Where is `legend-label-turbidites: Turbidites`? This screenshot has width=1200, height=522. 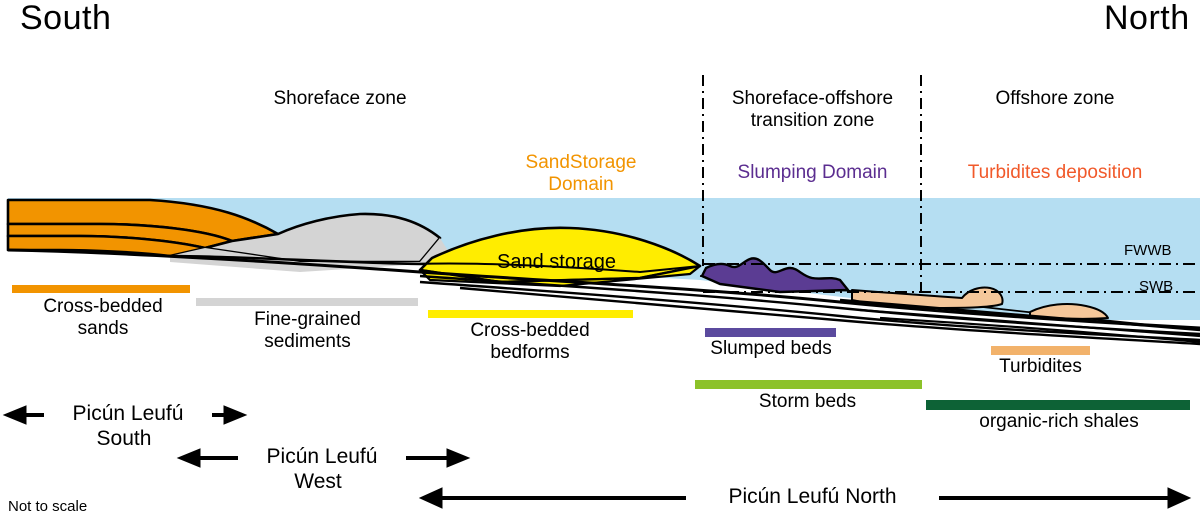
legend-label-turbidites: Turbidites is located at coordinates (1040, 366).